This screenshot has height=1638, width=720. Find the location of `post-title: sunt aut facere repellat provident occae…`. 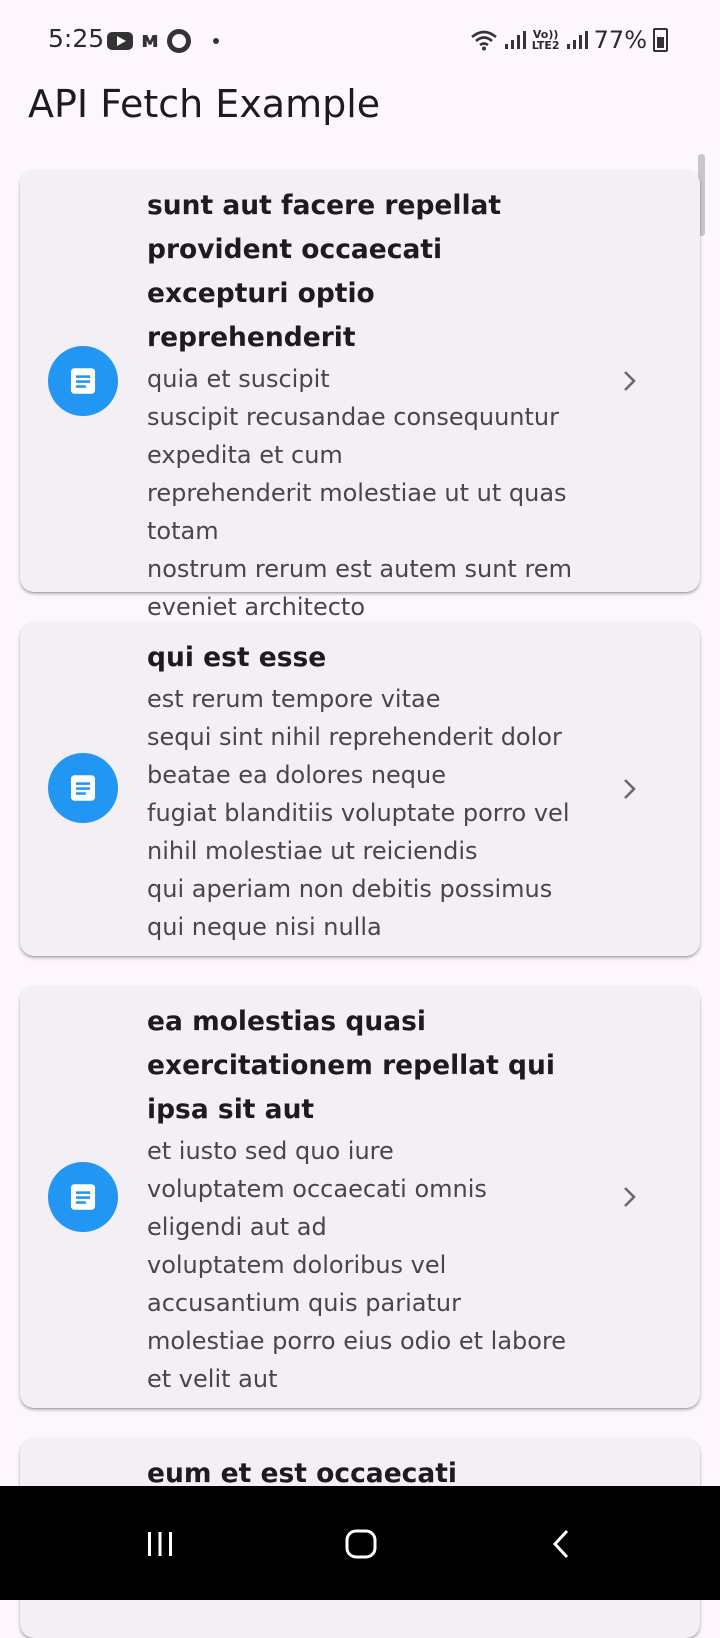

post-title: sunt aut facere repellat provident occae… is located at coordinates (324, 271).